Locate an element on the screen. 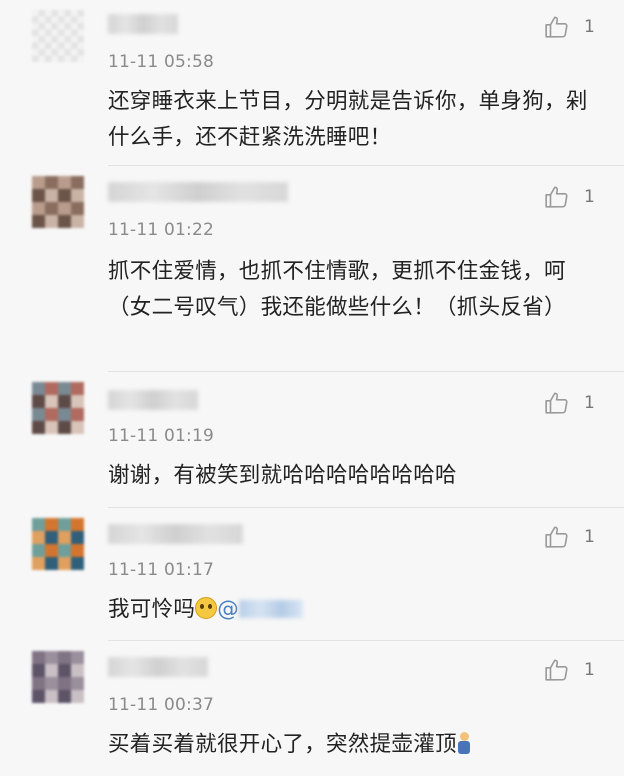  comment-text: 我可怜吗 @ is located at coordinates (355, 610).